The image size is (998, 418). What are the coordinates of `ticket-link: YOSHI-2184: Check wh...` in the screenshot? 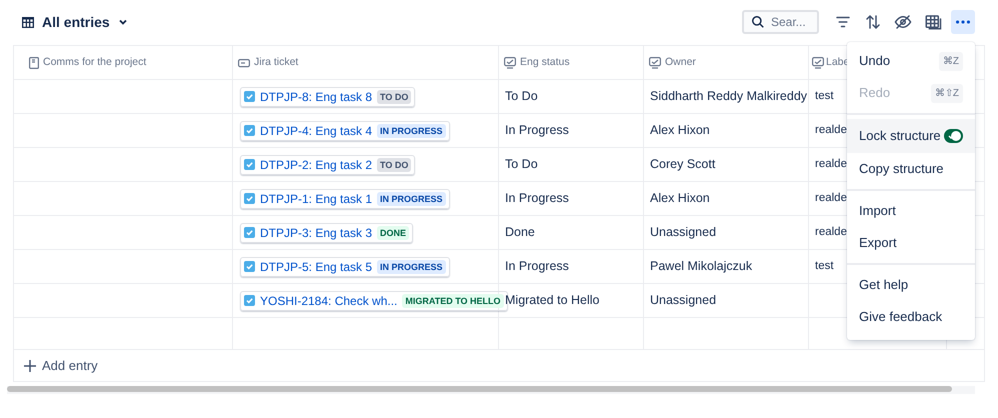 It's located at (329, 301).